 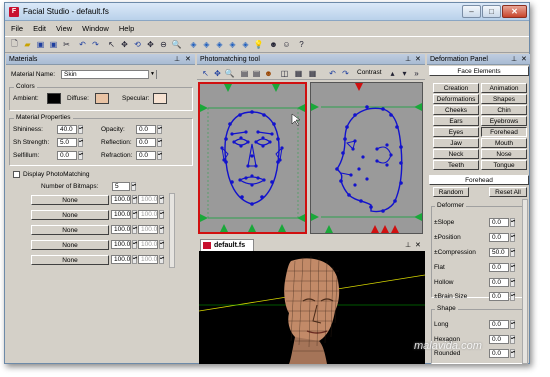 What do you see at coordinates (456, 88) in the screenshot?
I see `creation-button: Creation` at bounding box center [456, 88].